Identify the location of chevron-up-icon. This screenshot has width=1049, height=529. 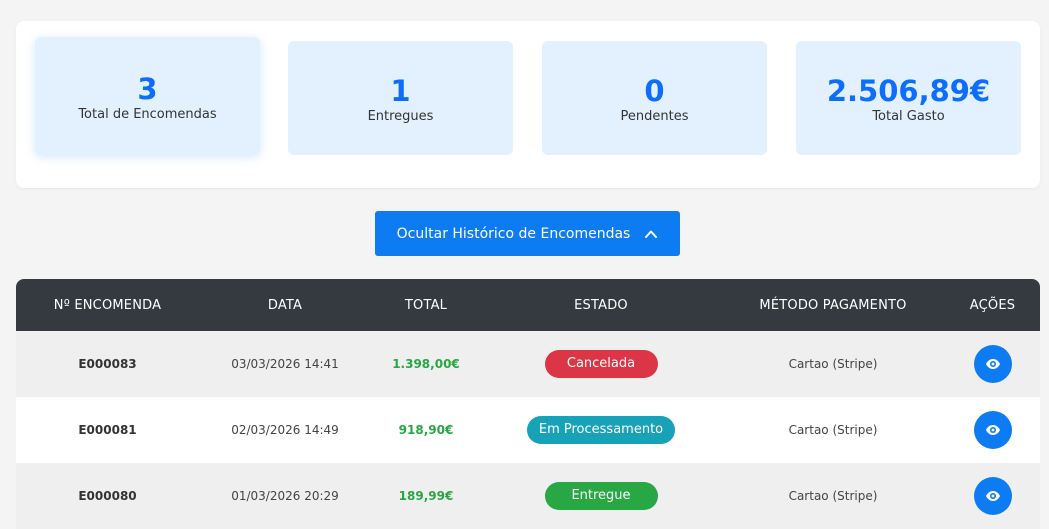
(651, 234).